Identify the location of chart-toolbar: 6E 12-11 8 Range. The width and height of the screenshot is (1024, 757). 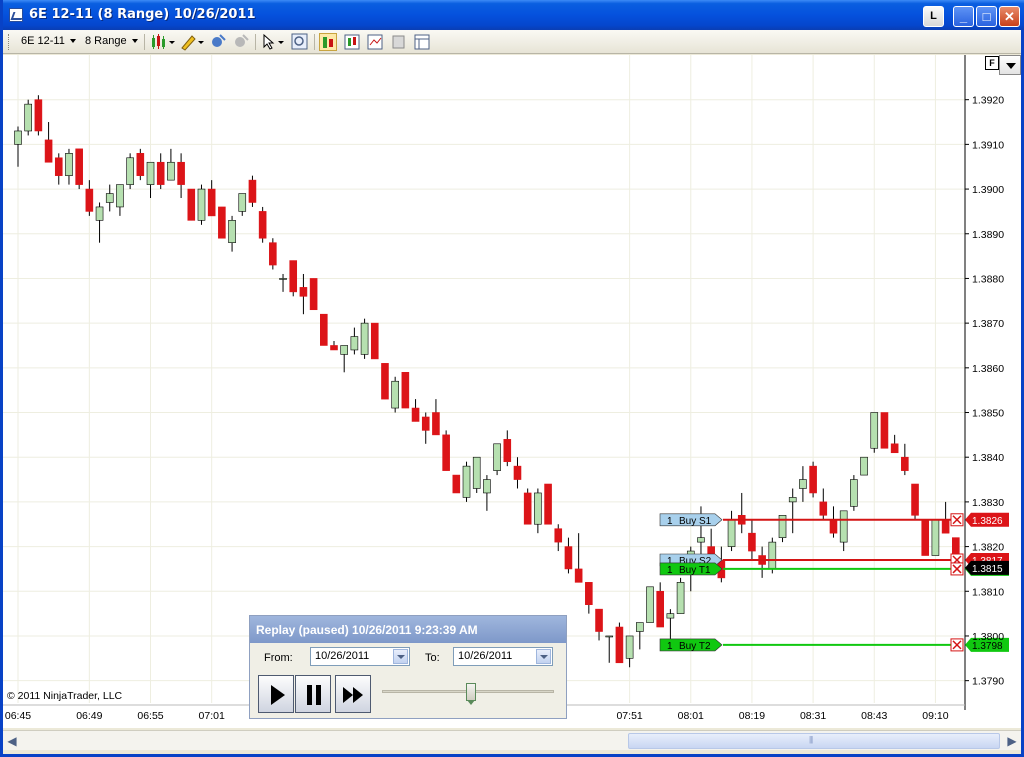
(512, 42).